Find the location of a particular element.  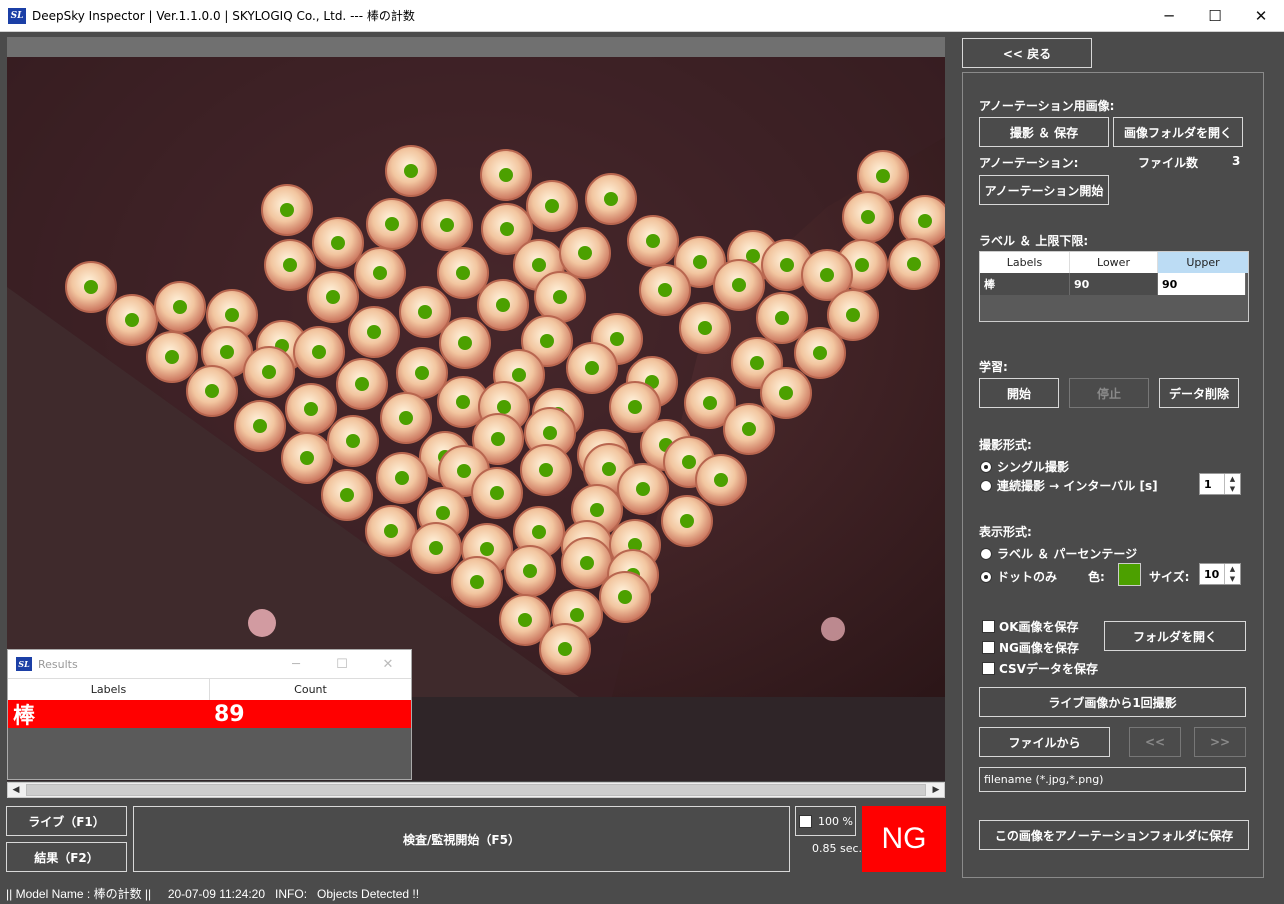

scroll-right-icon: ▶ is located at coordinates (936, 790).